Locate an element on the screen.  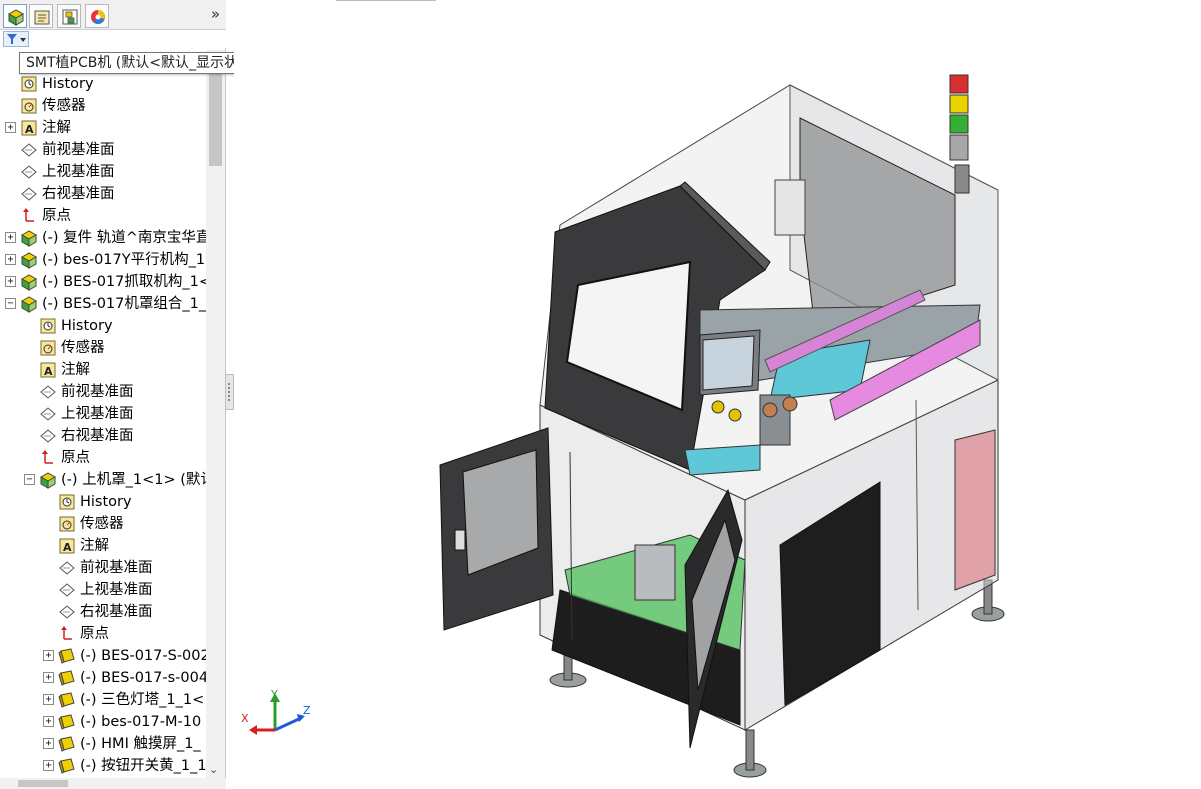
tree-node-label: 上视基准面 is located at coordinates (78, 172).